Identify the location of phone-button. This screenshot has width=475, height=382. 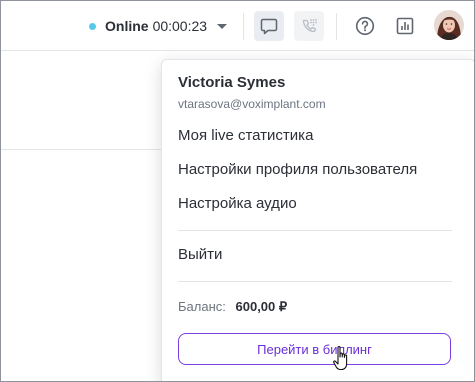
(309, 26).